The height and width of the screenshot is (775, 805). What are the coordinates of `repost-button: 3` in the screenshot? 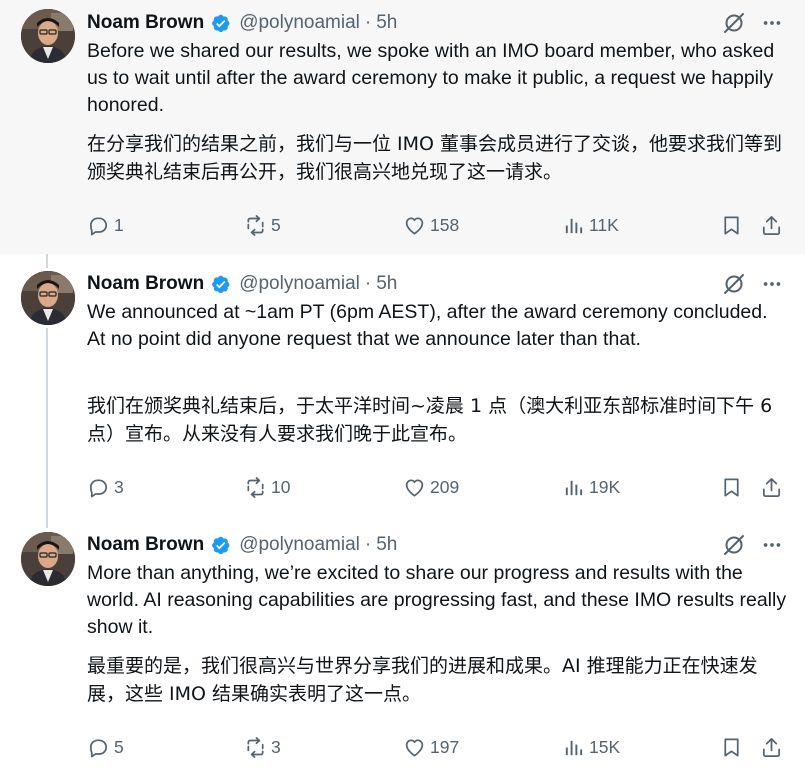 It's located at (262, 747).